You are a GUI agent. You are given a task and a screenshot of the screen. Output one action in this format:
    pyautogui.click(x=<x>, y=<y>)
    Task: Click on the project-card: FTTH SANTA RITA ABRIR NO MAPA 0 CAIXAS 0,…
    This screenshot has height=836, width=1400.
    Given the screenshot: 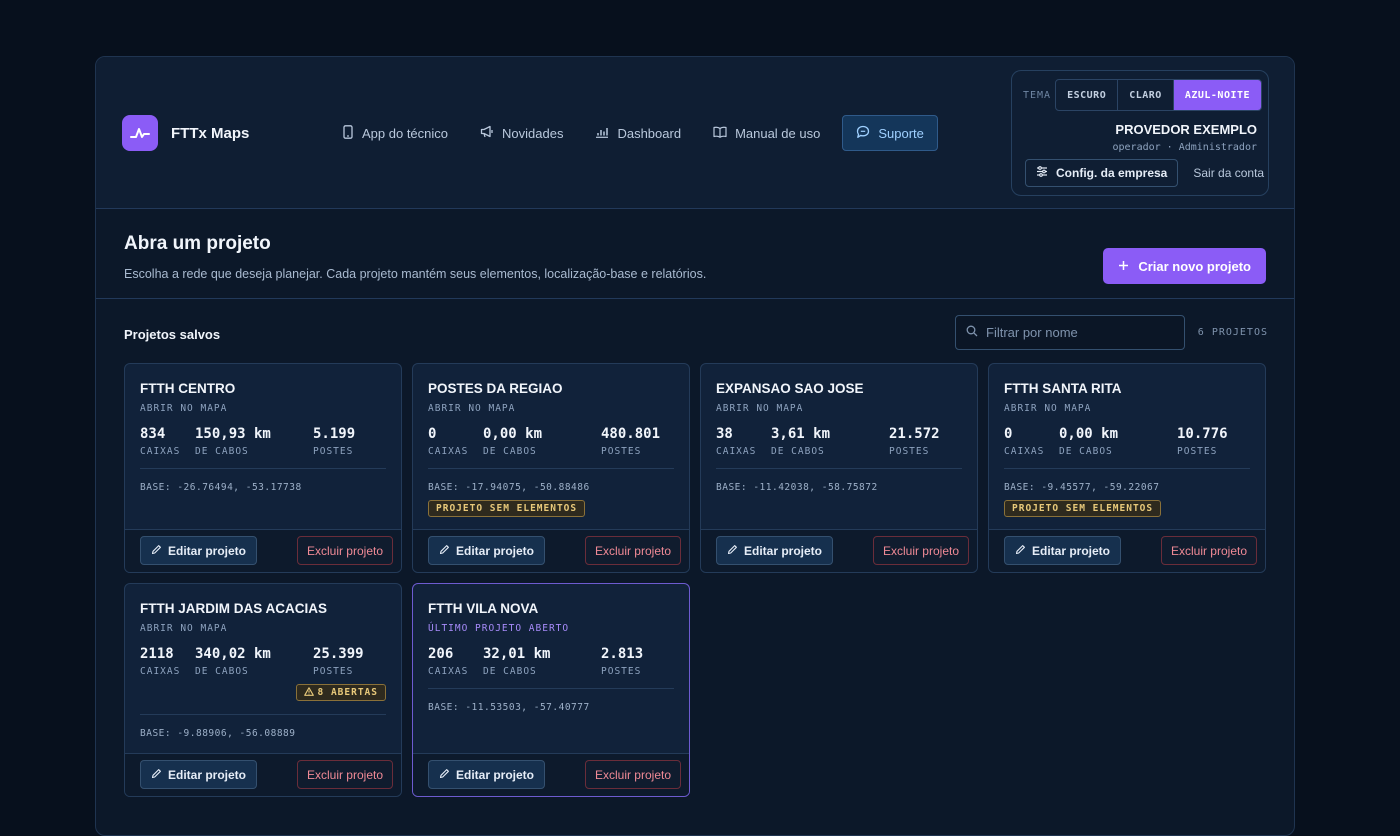 What is the action you would take?
    pyautogui.click(x=1127, y=468)
    